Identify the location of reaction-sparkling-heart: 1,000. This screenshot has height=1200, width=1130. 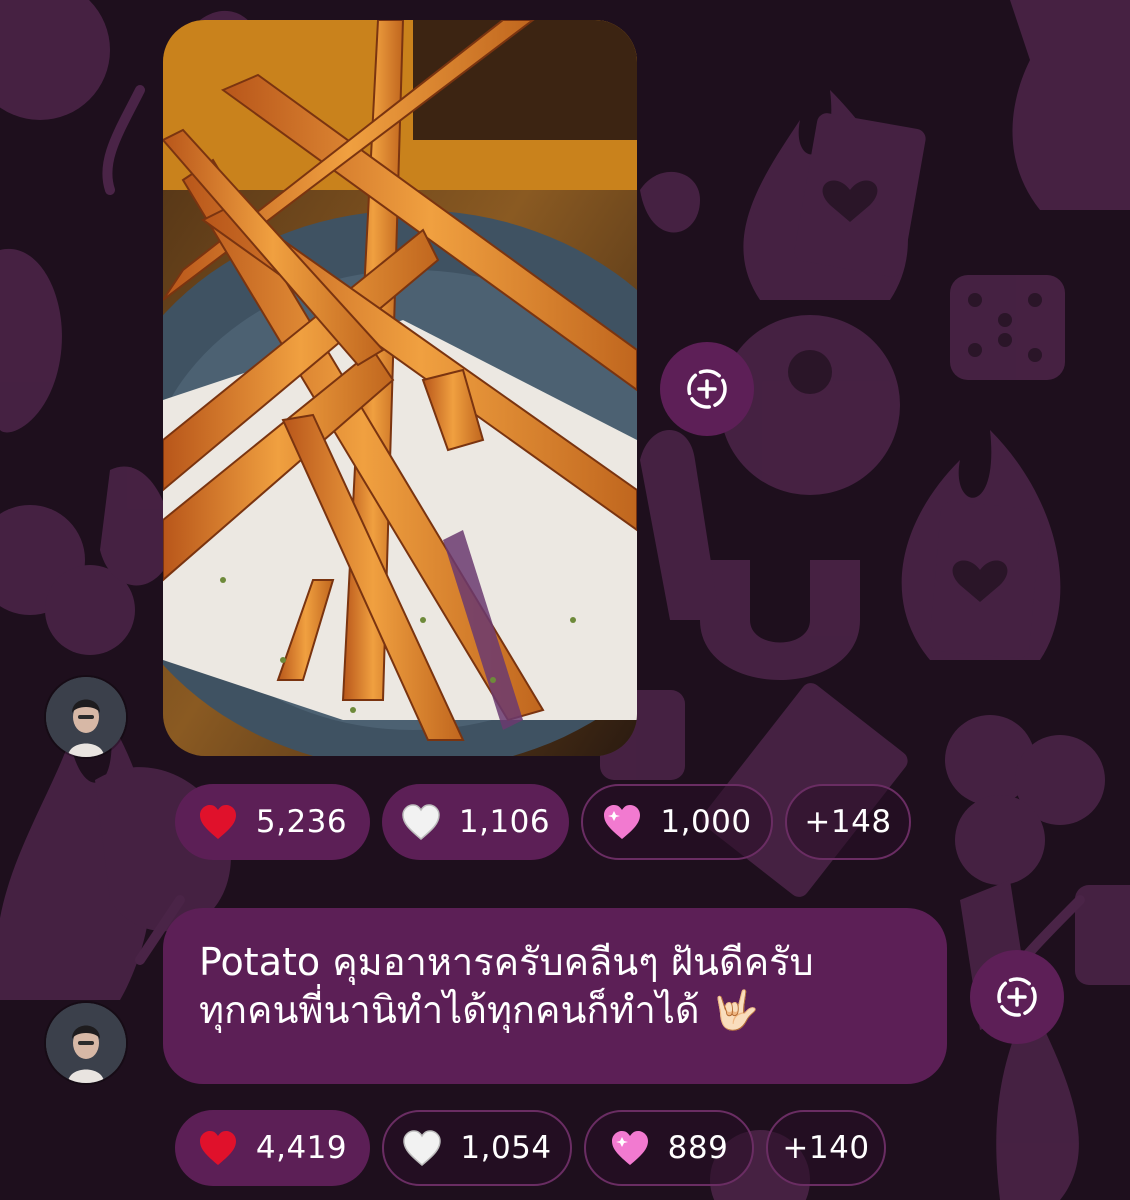
(677, 822).